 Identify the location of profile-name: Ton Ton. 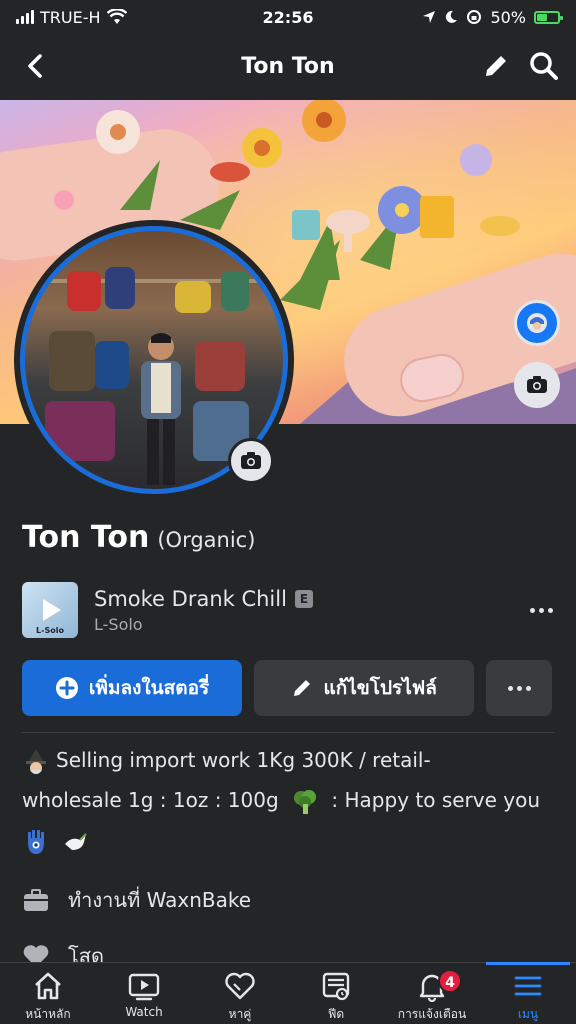
(86, 537).